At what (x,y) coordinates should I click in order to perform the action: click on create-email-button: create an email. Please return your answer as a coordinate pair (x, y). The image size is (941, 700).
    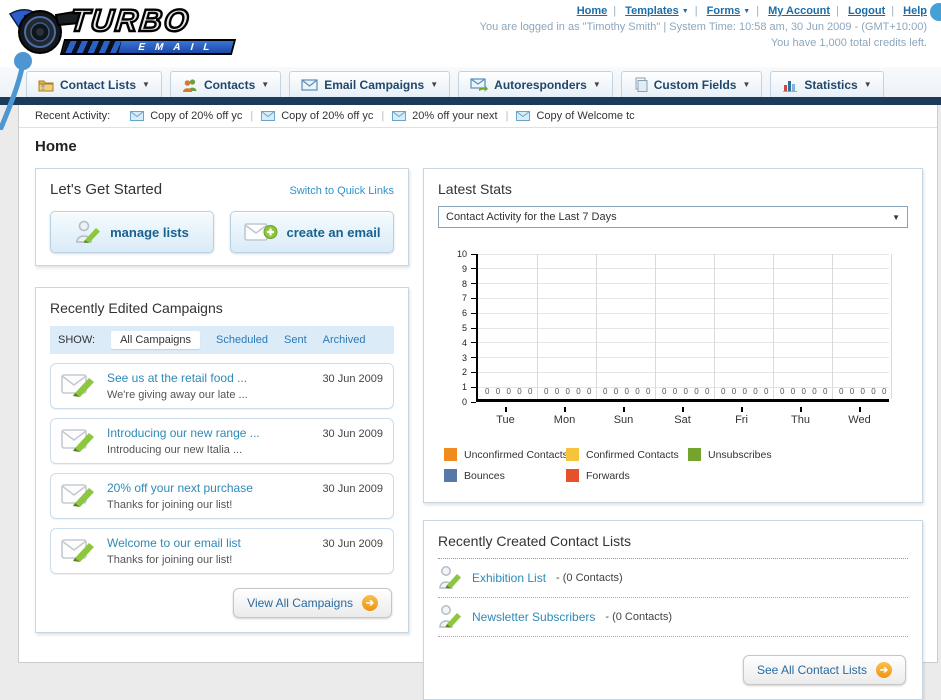
    Looking at the image, I should click on (312, 232).